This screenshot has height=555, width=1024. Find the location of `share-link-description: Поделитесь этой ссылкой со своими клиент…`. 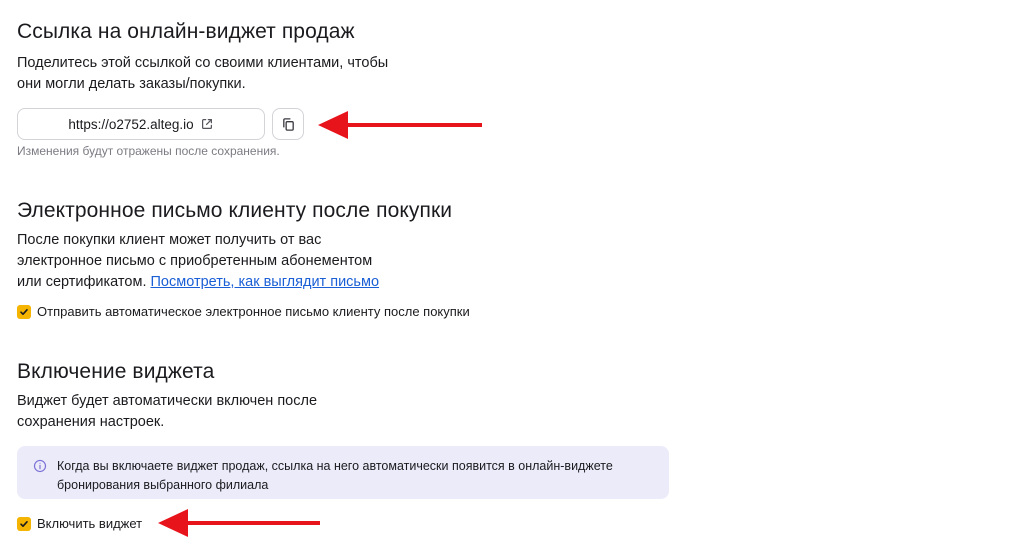

share-link-description: Поделитесь этой ссылкой со своими клиент… is located at coordinates (202, 74).